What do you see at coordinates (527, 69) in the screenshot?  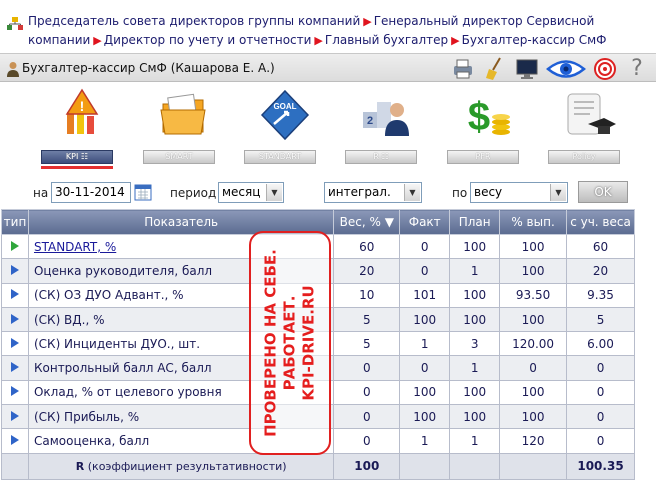 I see `monitor-icon` at bounding box center [527, 69].